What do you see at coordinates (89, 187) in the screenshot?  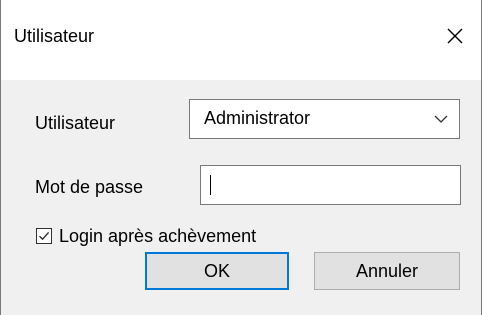 I see `password-label: Mot de passe` at bounding box center [89, 187].